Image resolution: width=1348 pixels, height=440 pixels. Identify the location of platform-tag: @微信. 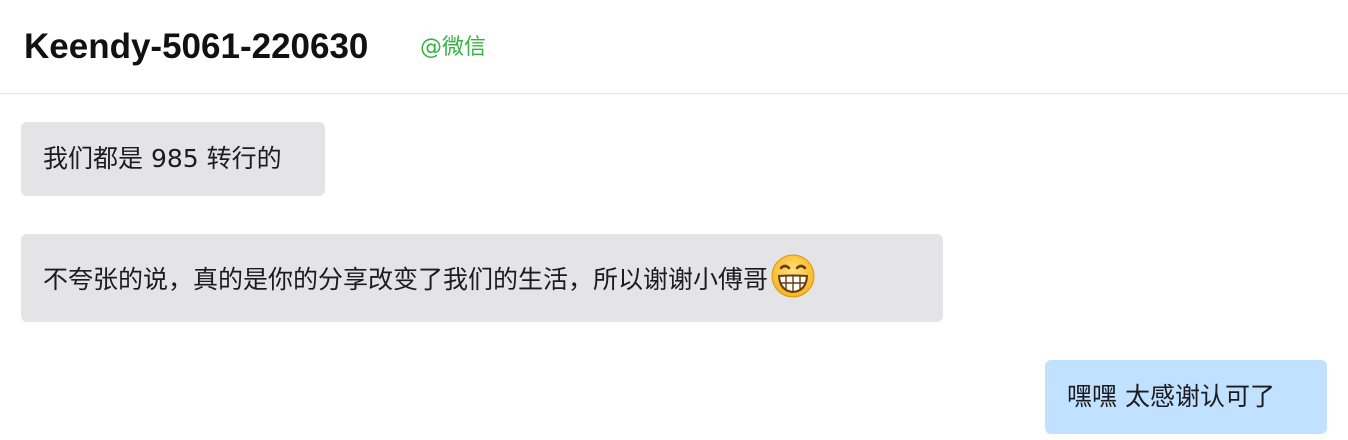
(453, 47).